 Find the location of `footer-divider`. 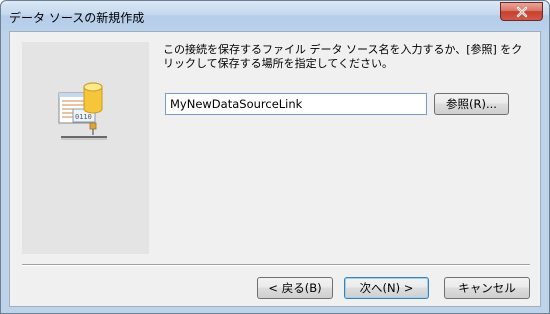

footer-divider is located at coordinates (276, 265).